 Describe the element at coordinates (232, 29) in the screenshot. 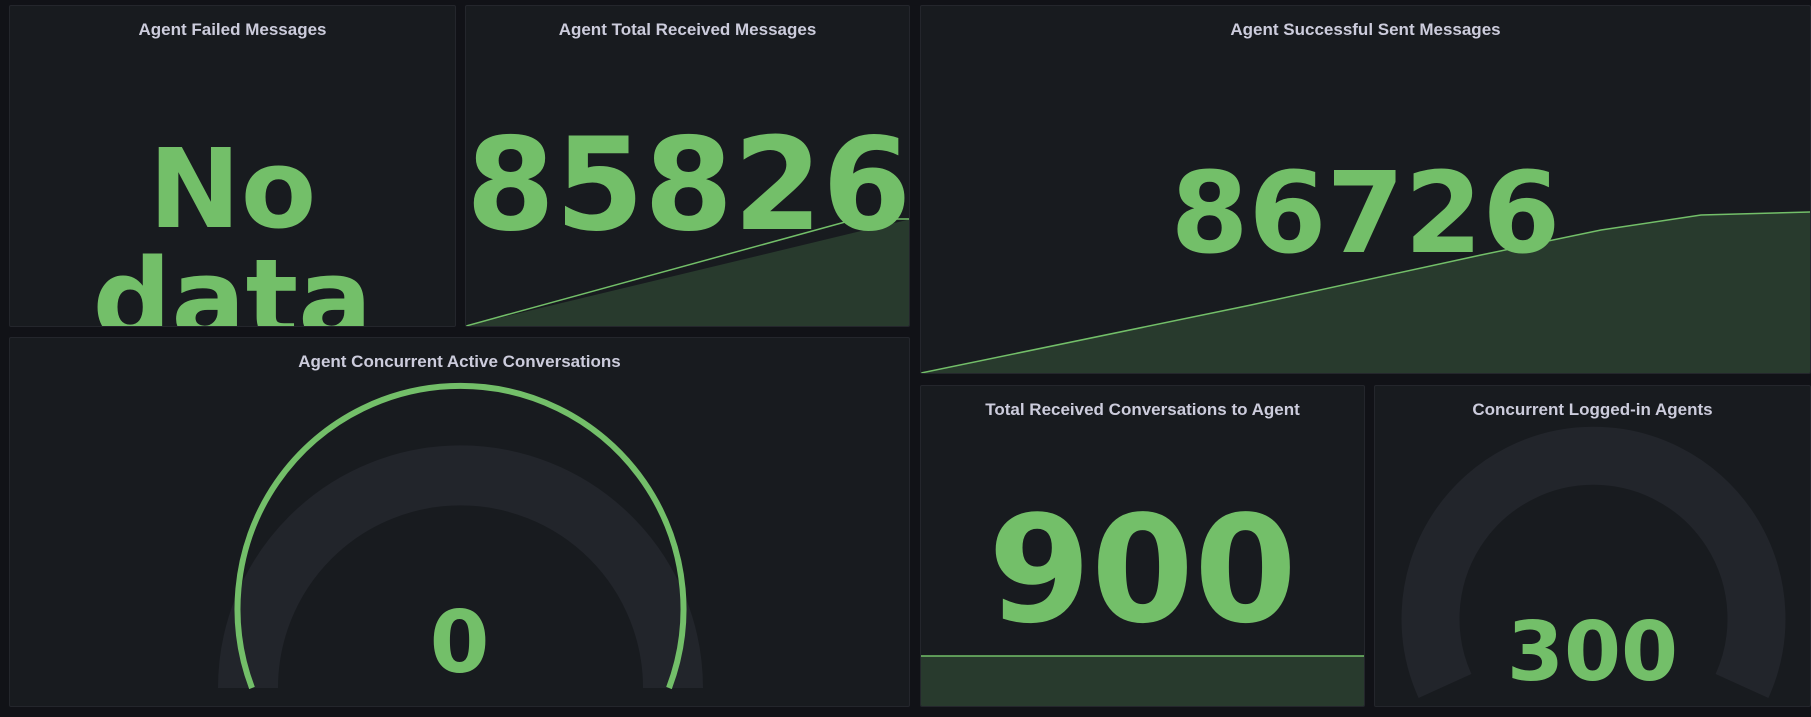

I see `panel-title: Agent Failed Messages` at that location.